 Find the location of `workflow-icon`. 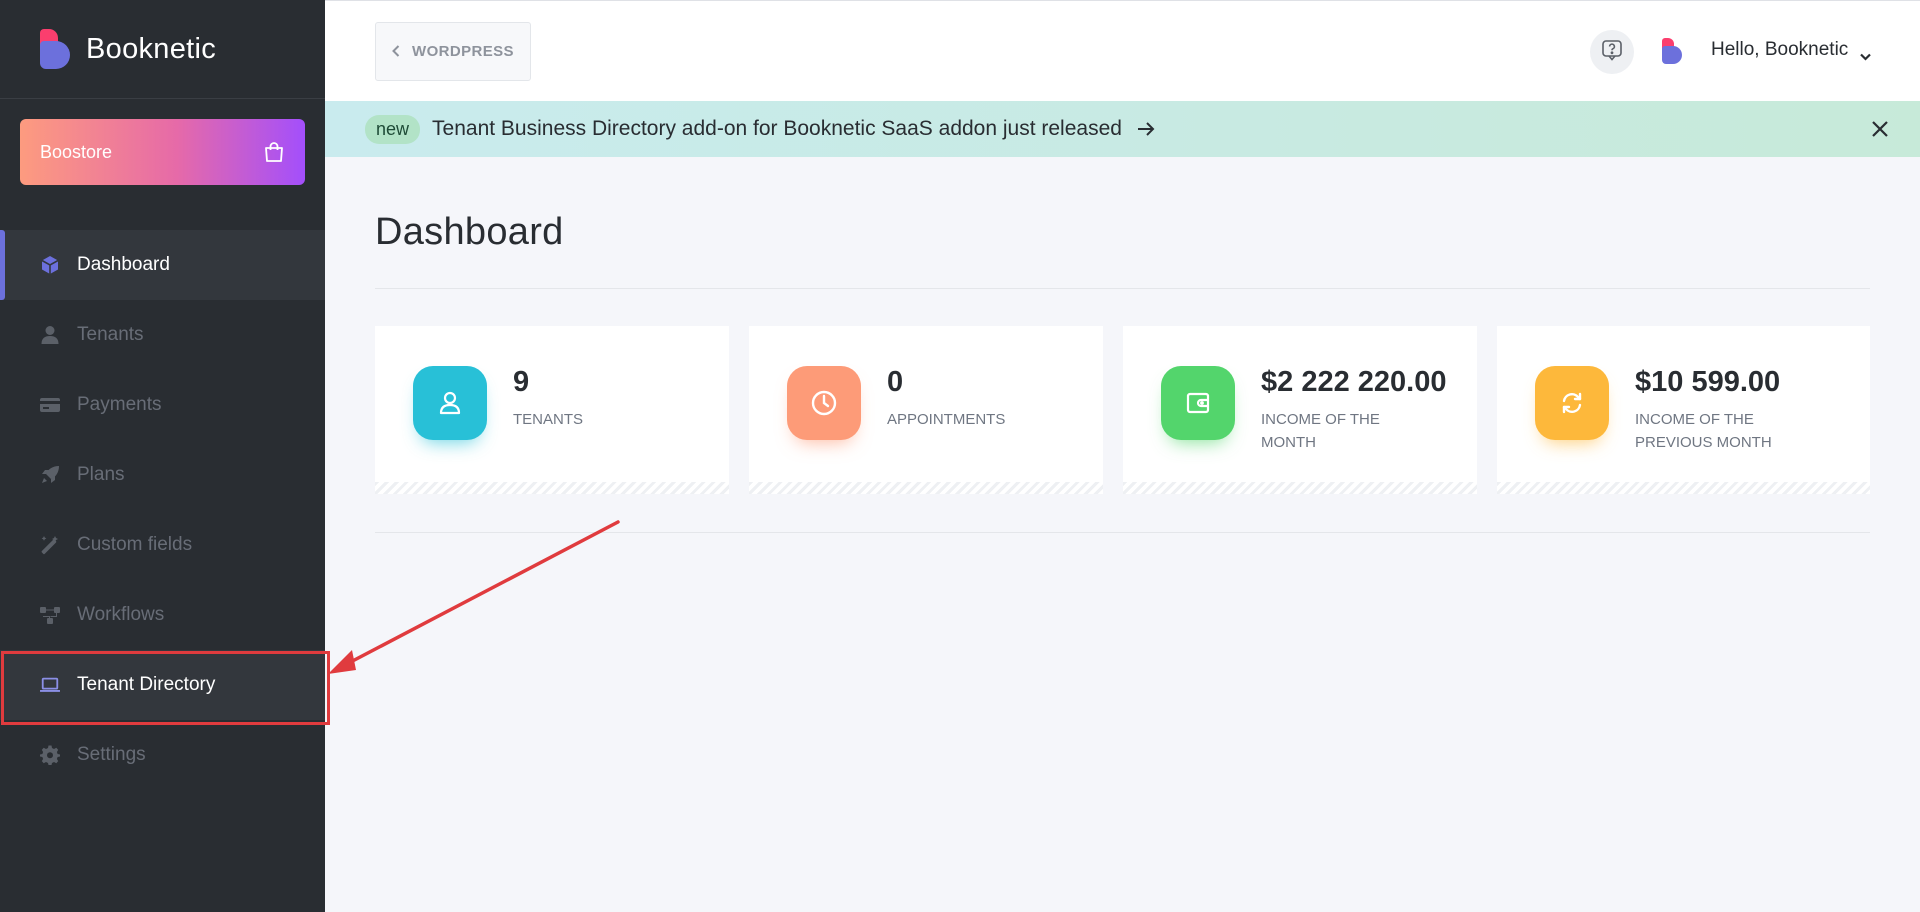

workflow-icon is located at coordinates (50, 615).